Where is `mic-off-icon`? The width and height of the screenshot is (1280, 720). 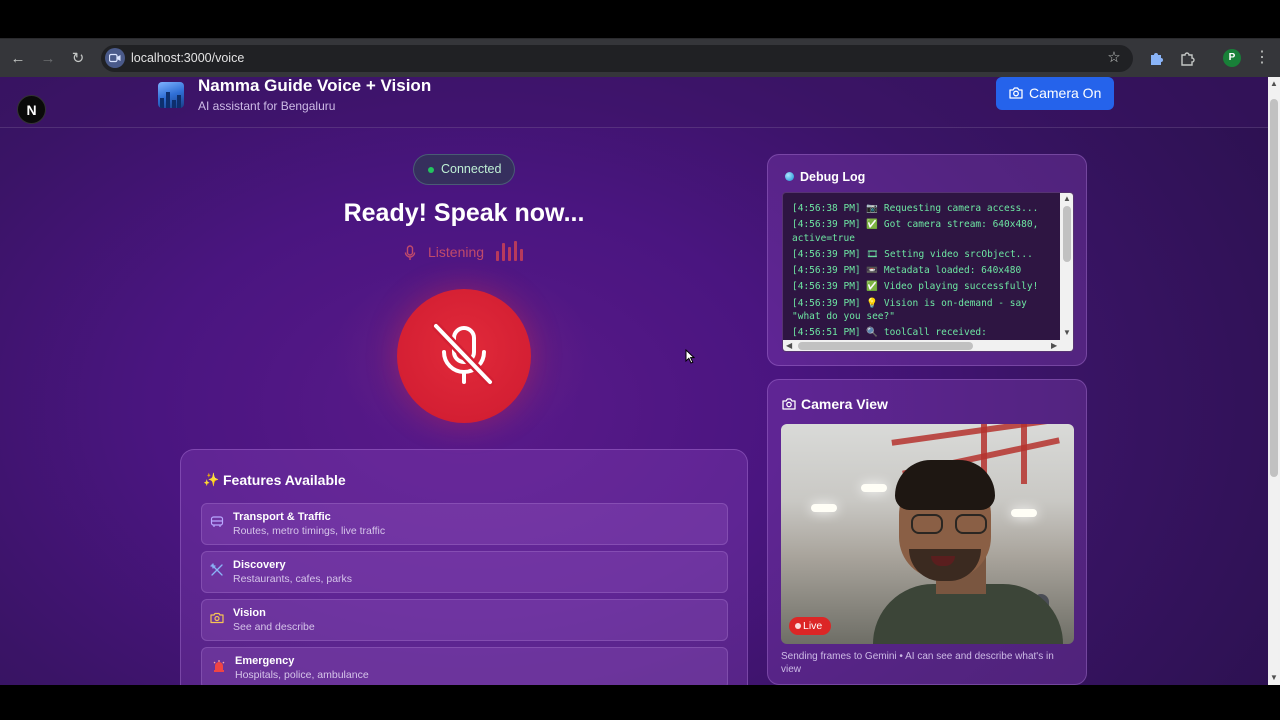 mic-off-icon is located at coordinates (463, 354).